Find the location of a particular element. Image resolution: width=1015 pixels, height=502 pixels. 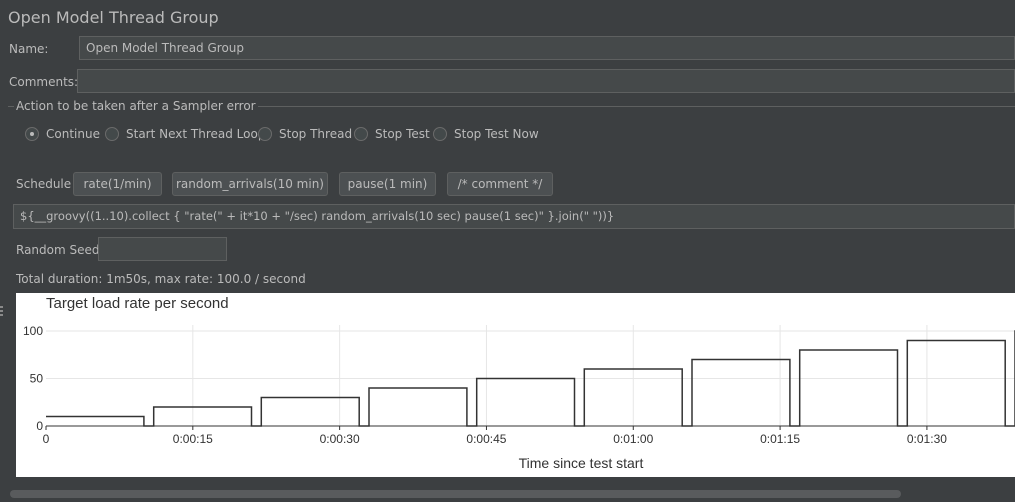

rate-button: rate(1/min) is located at coordinates (117, 184).